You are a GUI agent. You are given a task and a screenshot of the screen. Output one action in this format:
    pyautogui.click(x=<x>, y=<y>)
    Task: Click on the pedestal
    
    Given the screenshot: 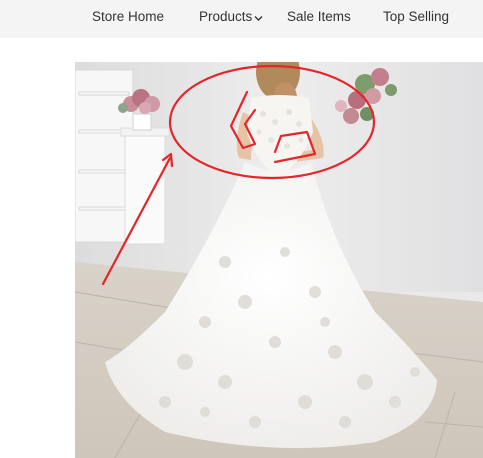 What is the action you would take?
    pyautogui.click(x=145, y=186)
    